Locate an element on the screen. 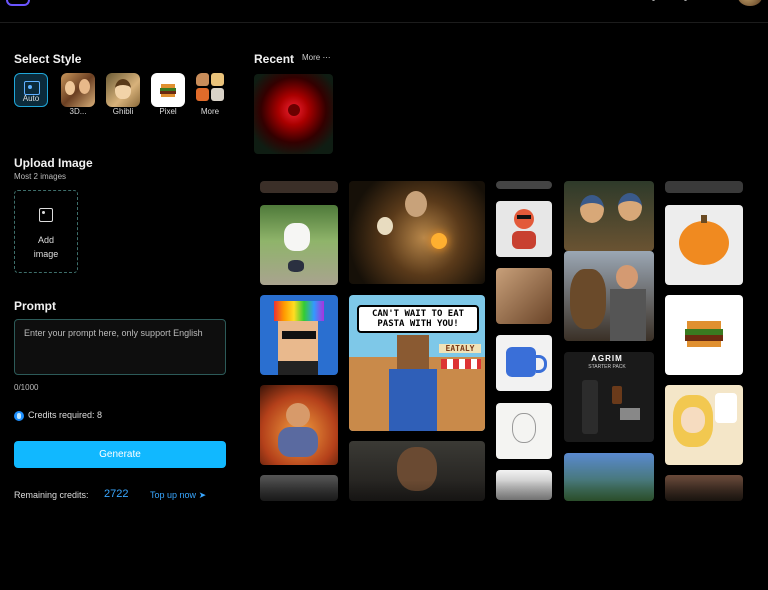  add-image-label-line2: image is located at coordinates (46, 254).